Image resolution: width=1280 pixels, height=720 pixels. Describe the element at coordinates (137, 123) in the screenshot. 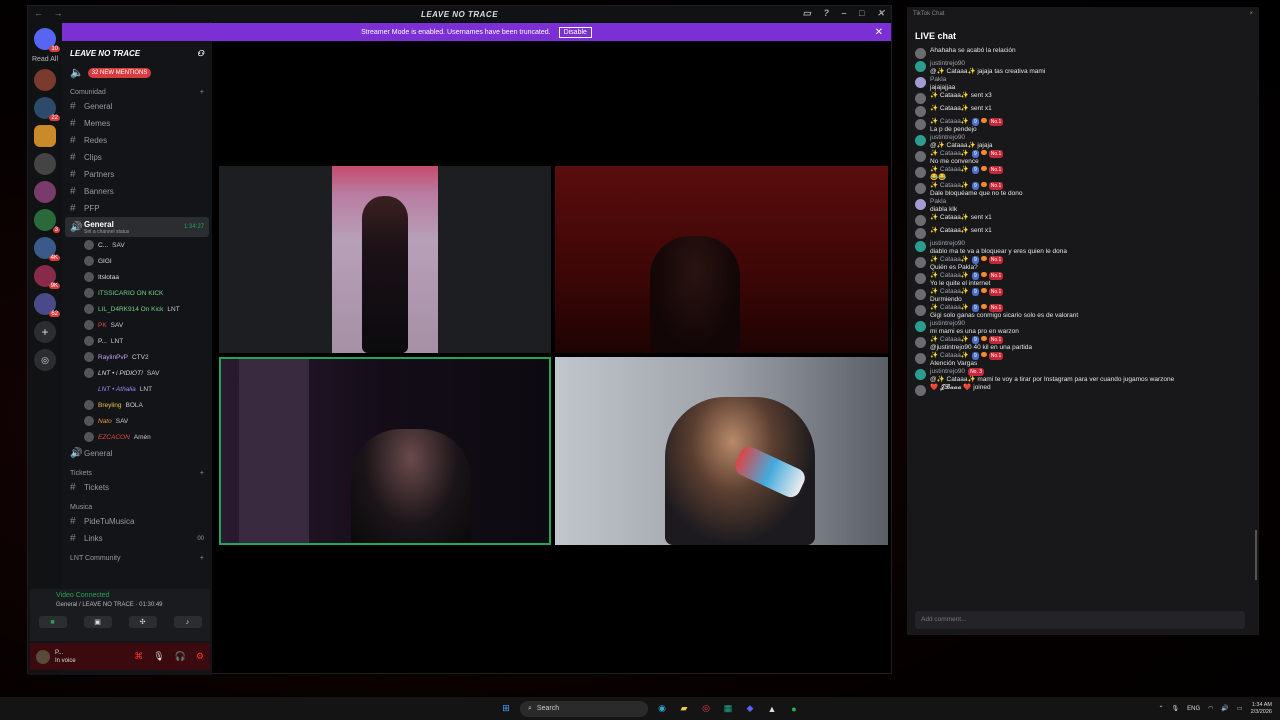

I see `channel-memes: # Memes` at that location.